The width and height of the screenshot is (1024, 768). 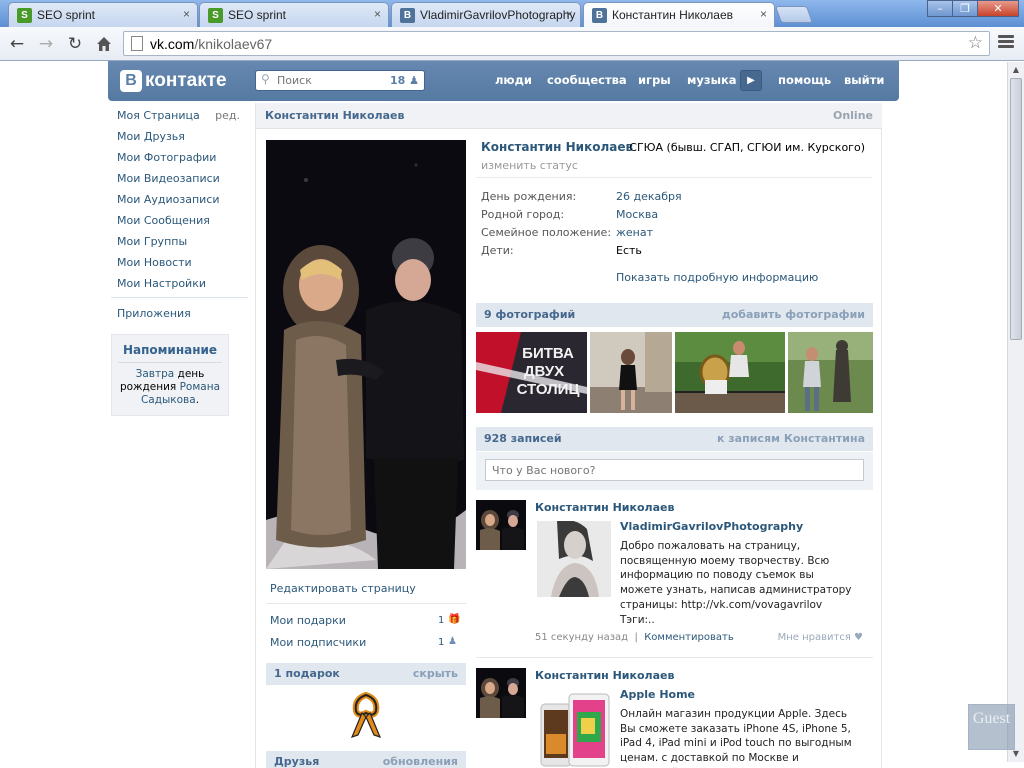 I want to click on menu-groups: Мои Группы, so click(x=179, y=241).